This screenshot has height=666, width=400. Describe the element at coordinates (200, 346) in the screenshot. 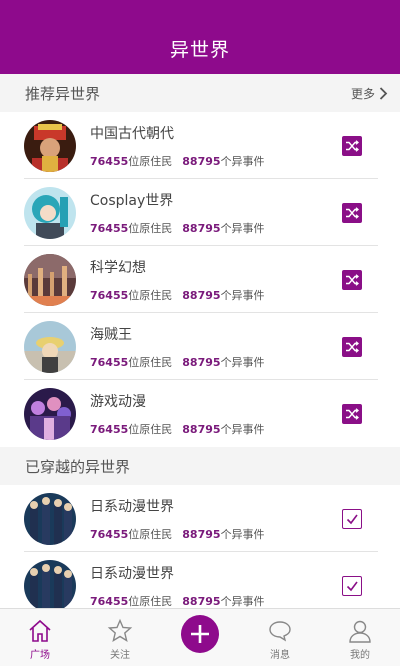

I see `world-list-item: 海贼王 76455位原住民 88795个异事件` at that location.